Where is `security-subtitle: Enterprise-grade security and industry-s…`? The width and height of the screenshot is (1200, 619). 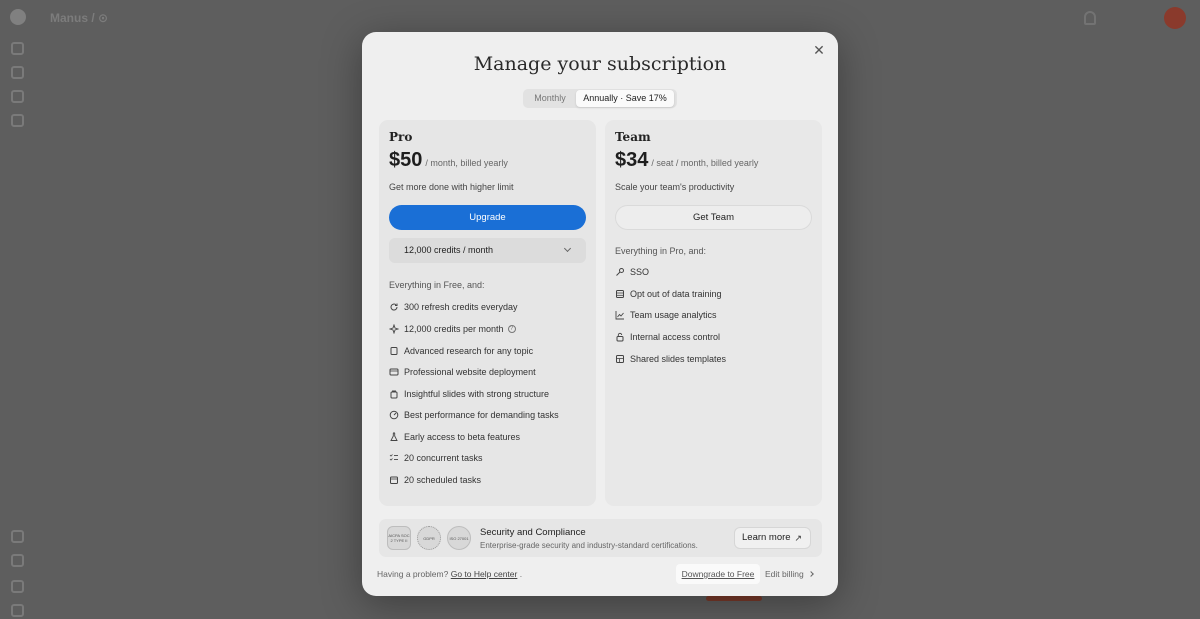 security-subtitle: Enterprise-grade security and industry-s… is located at coordinates (589, 545).